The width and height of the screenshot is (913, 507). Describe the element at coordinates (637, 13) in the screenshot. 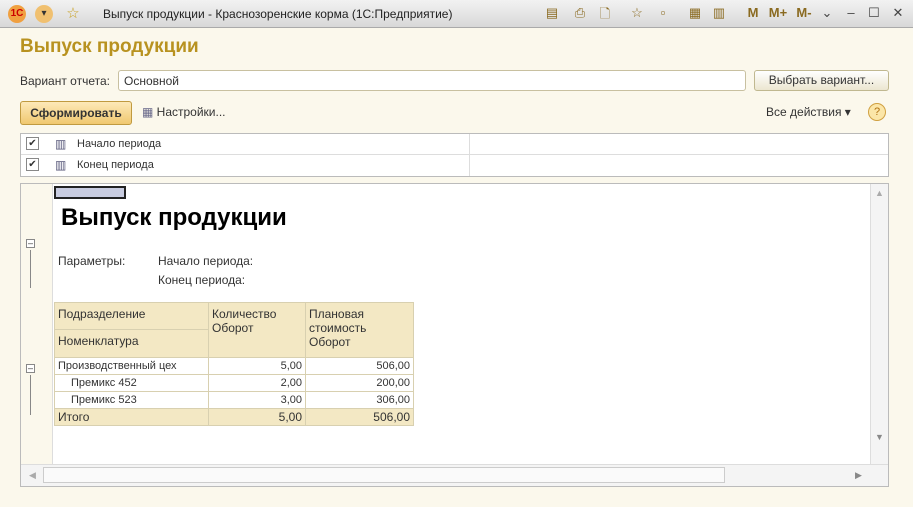

I see `add-favorite-icon: ☆` at that location.